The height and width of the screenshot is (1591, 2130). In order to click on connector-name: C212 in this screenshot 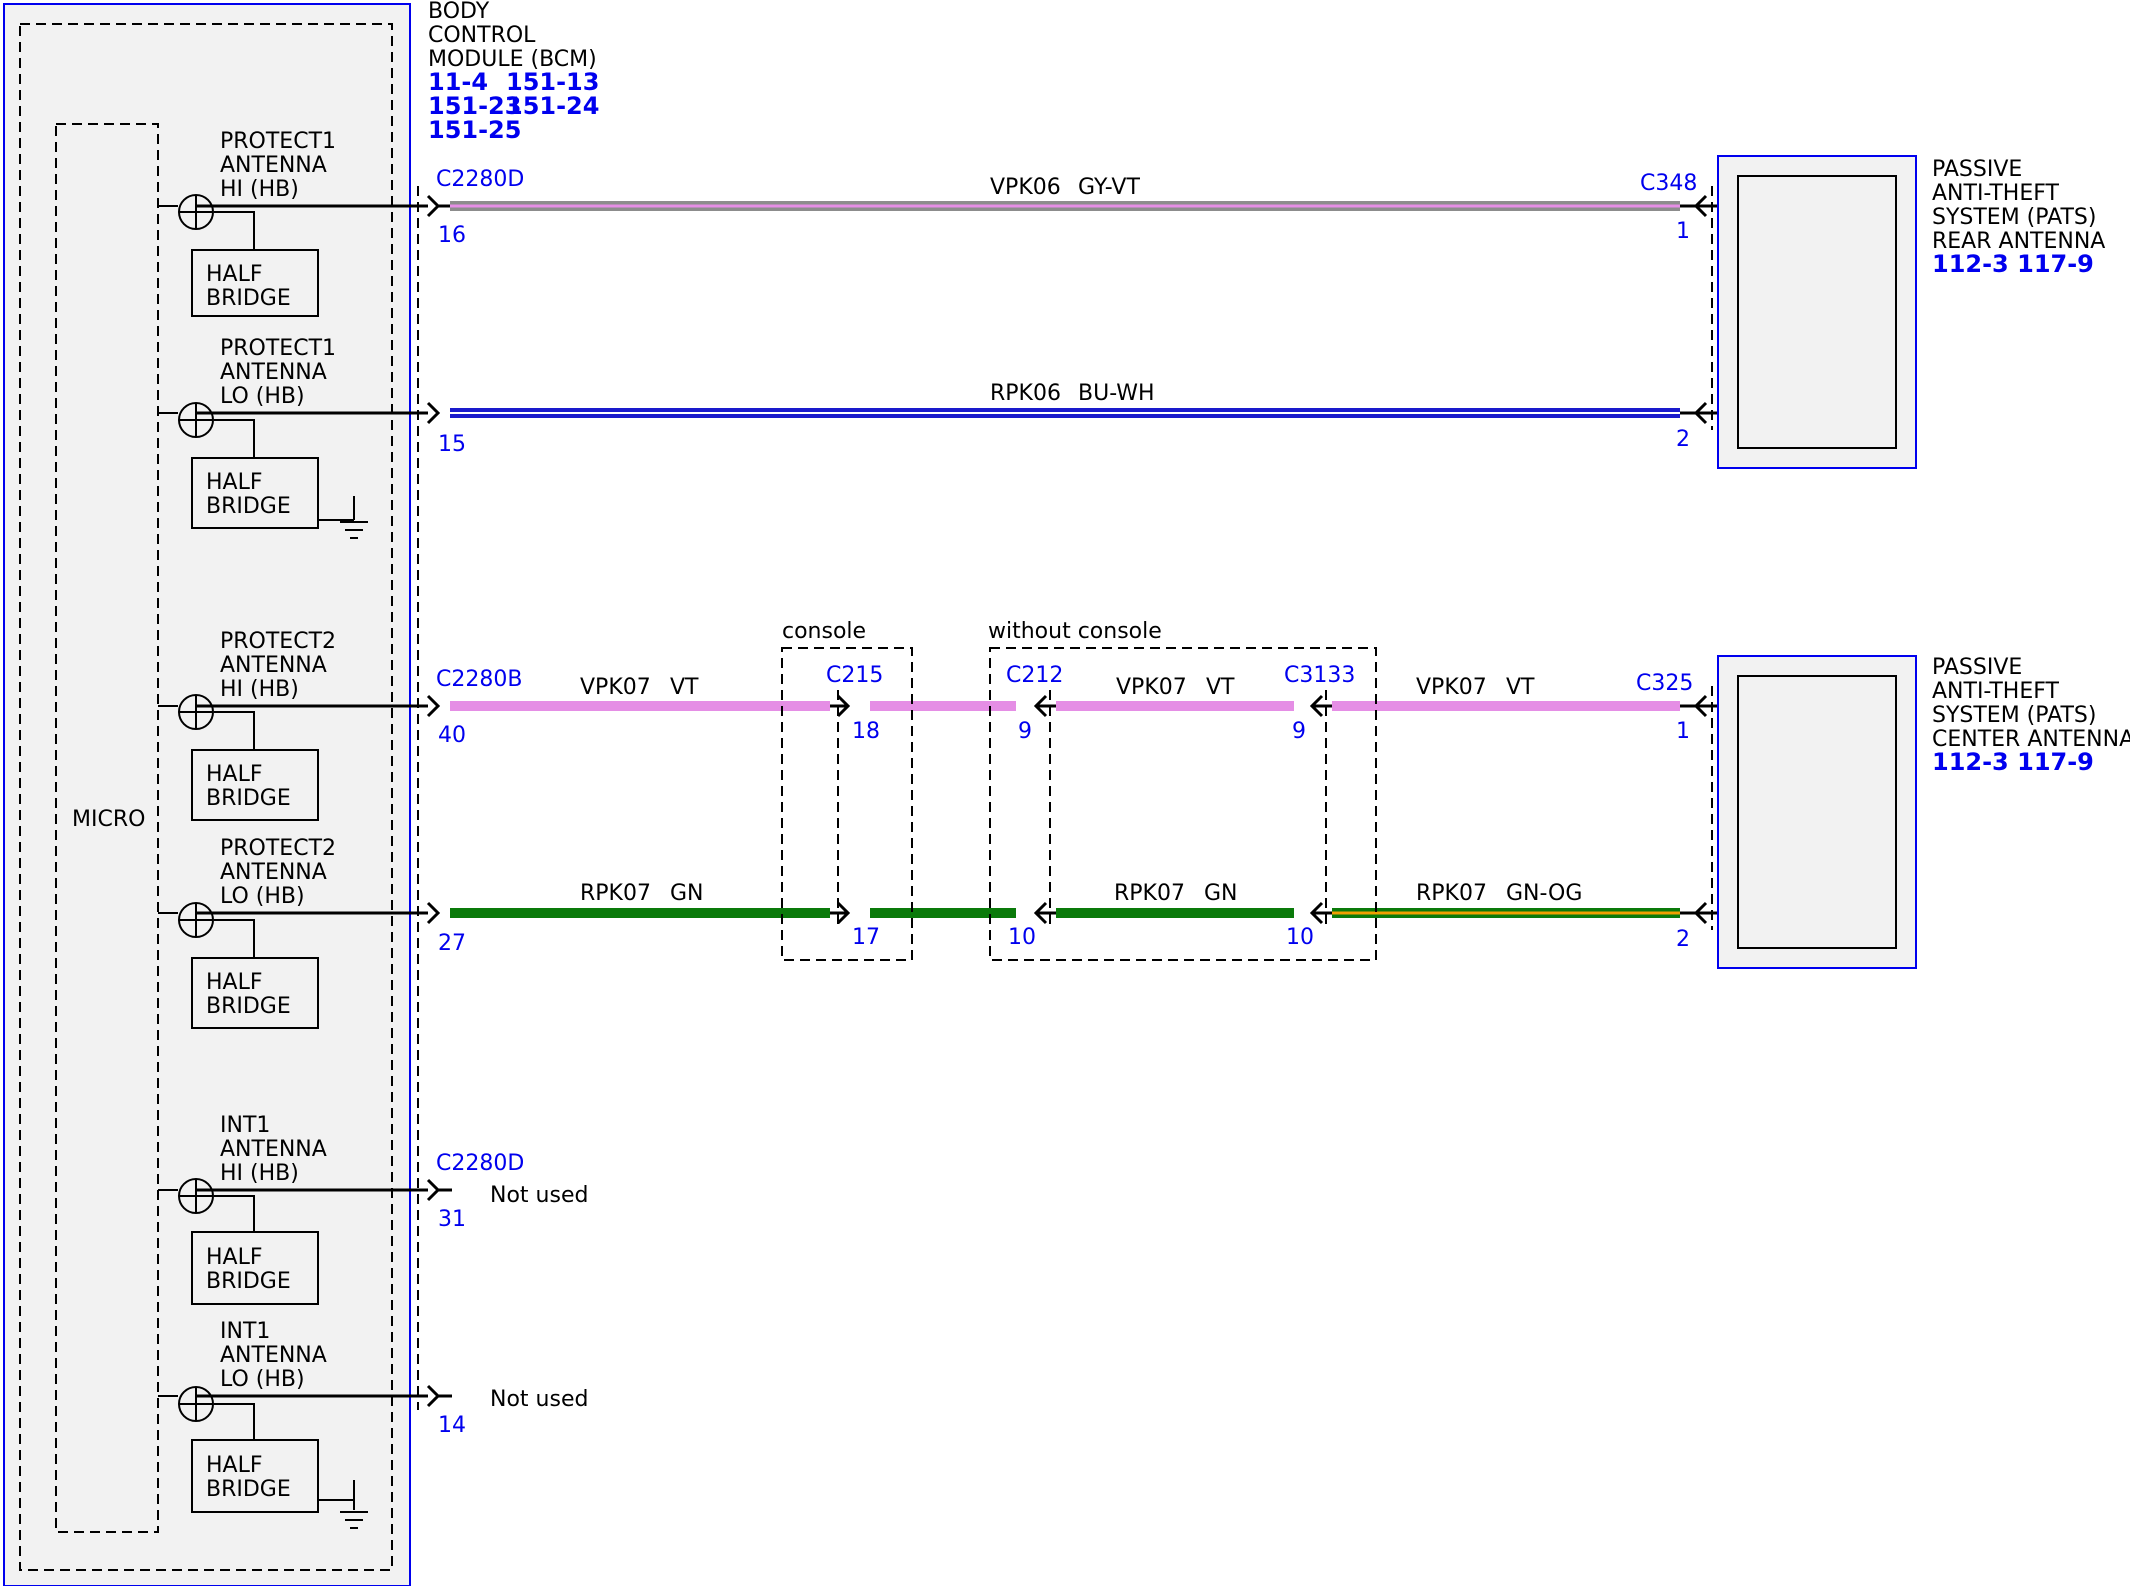, I will do `click(1034, 675)`.